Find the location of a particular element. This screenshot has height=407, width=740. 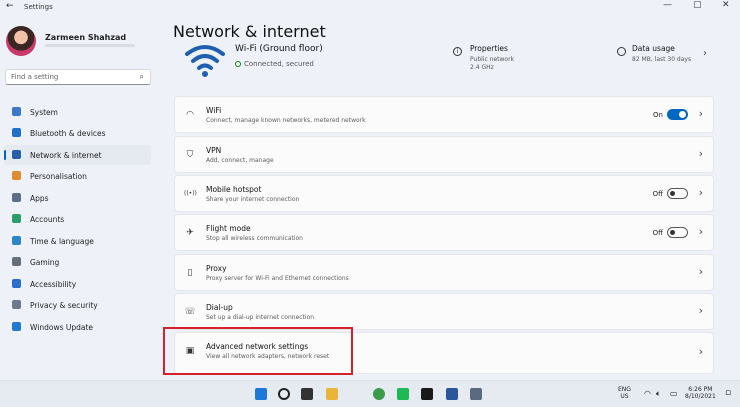

toggle-state-label: On is located at coordinates (658, 115).